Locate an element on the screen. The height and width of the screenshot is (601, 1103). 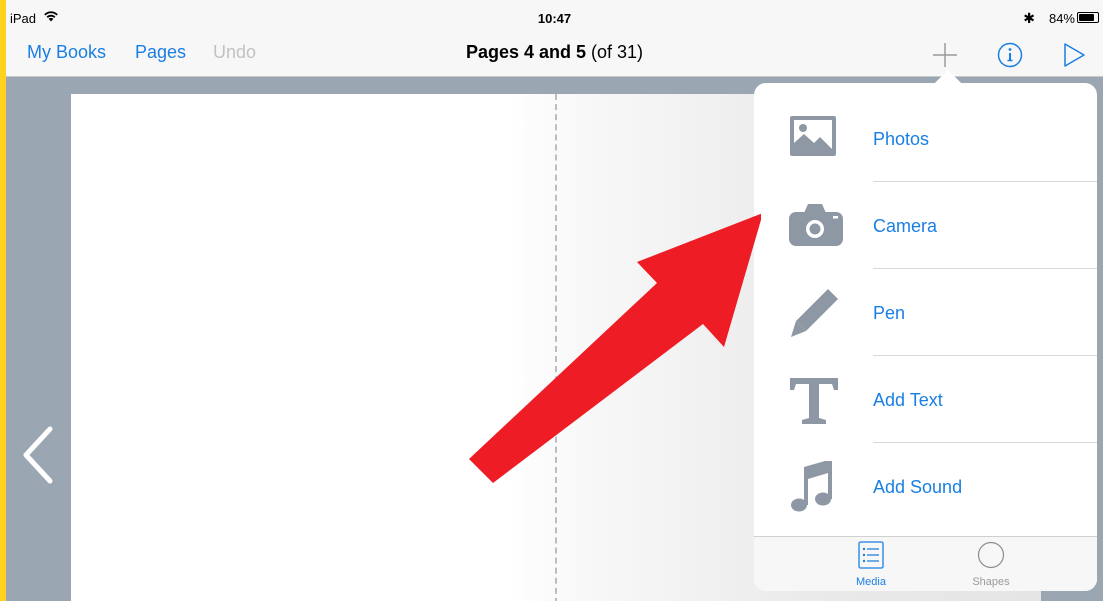
play-icon is located at coordinates (1074, 56).